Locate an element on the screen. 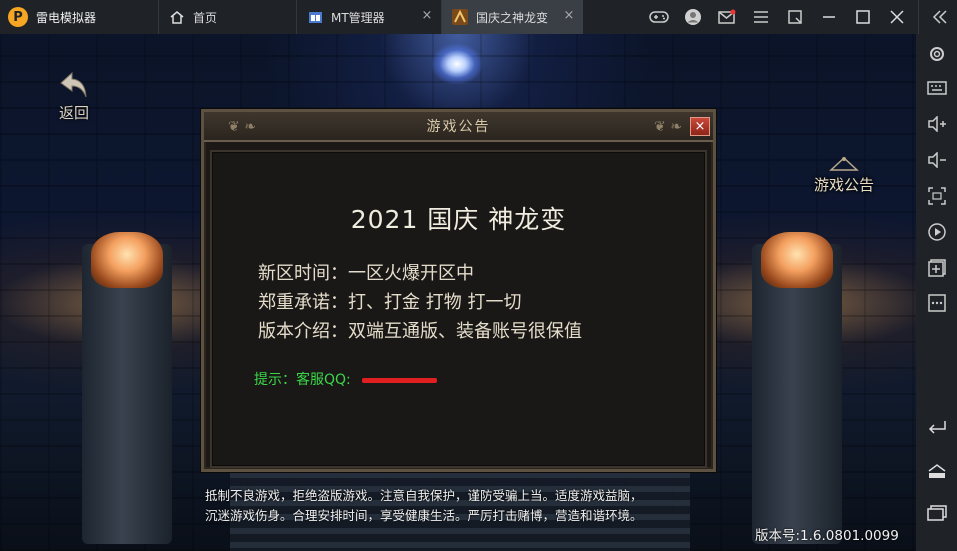 This screenshot has width=957, height=551. settings-icon is located at coordinates (937, 54).